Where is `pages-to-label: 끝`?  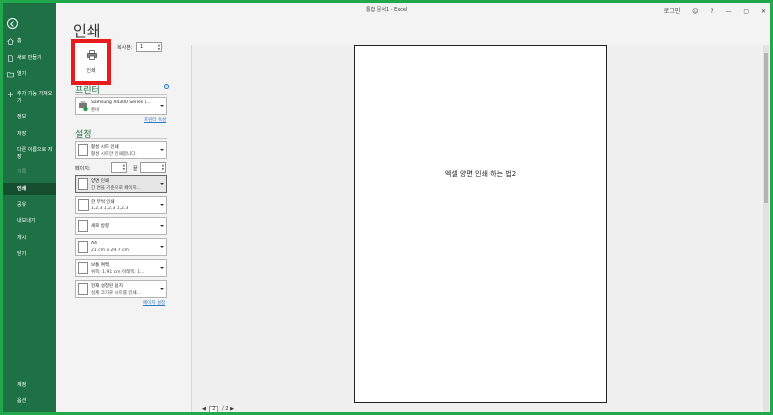
pages-to-label: 끝 is located at coordinates (135, 169).